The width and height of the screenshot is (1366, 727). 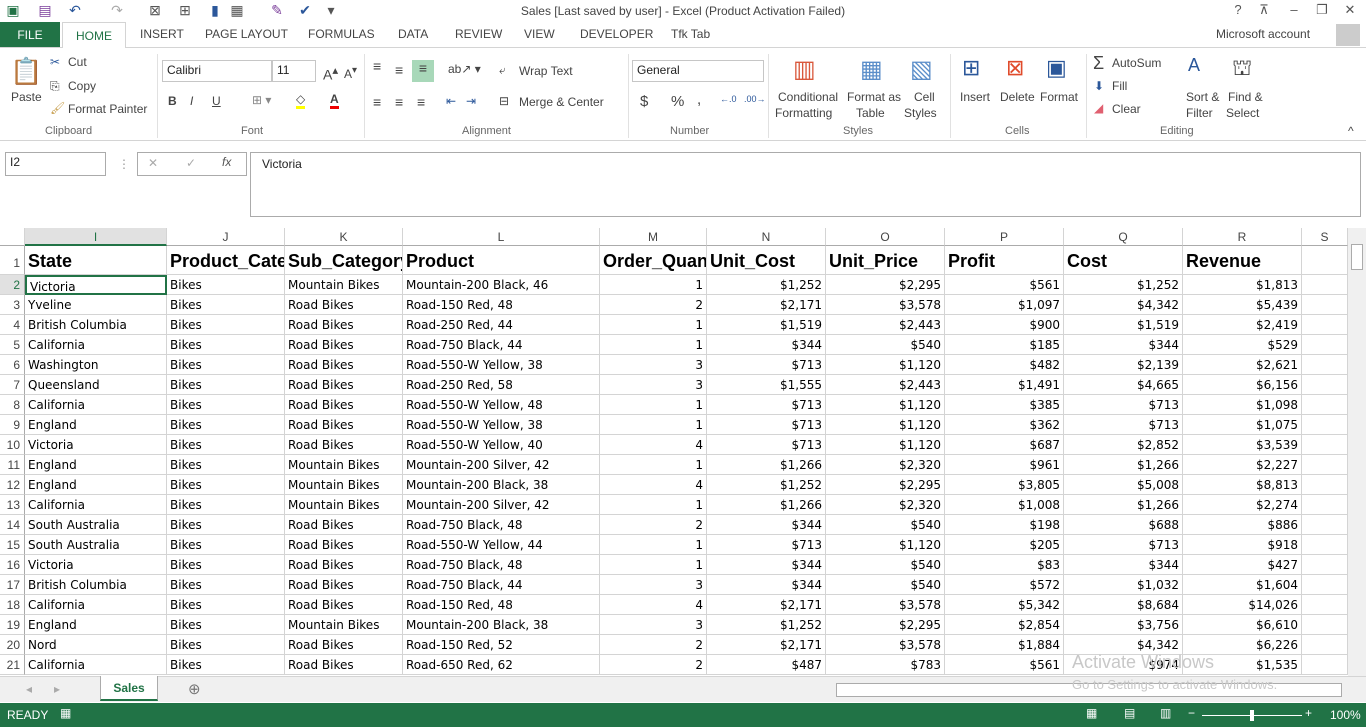 I want to click on column-header-I: I, so click(x=96, y=237).